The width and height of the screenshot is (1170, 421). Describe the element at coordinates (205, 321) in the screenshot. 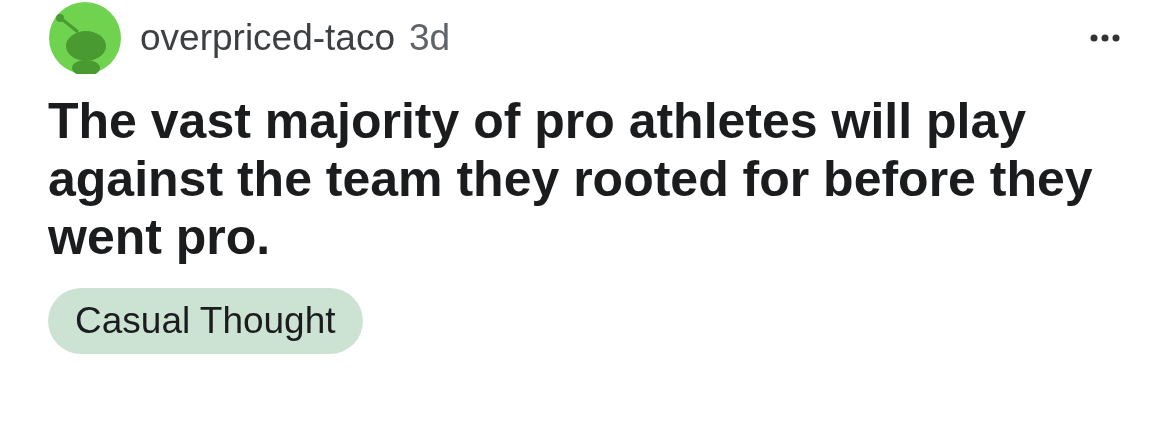

I see `flair-tag: Casual Thought` at that location.